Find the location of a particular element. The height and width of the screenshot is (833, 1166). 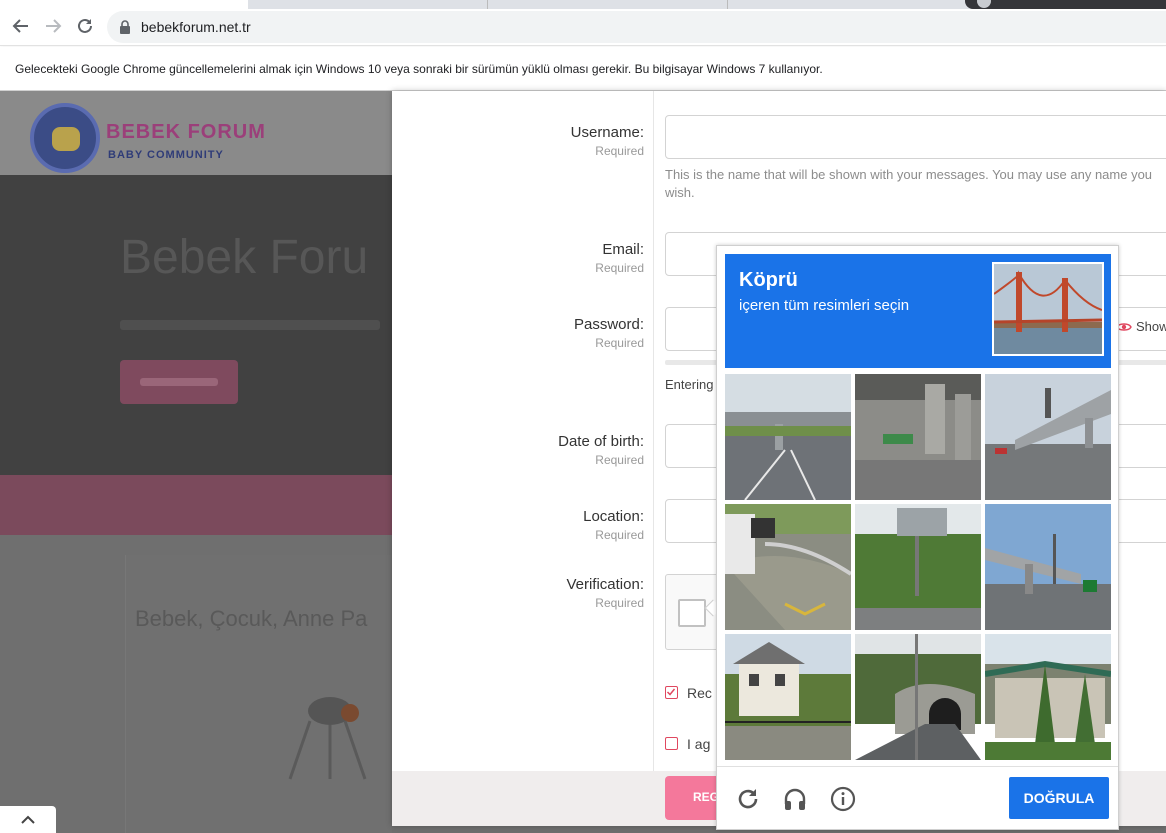

back-to-top-button is located at coordinates (28, 819).